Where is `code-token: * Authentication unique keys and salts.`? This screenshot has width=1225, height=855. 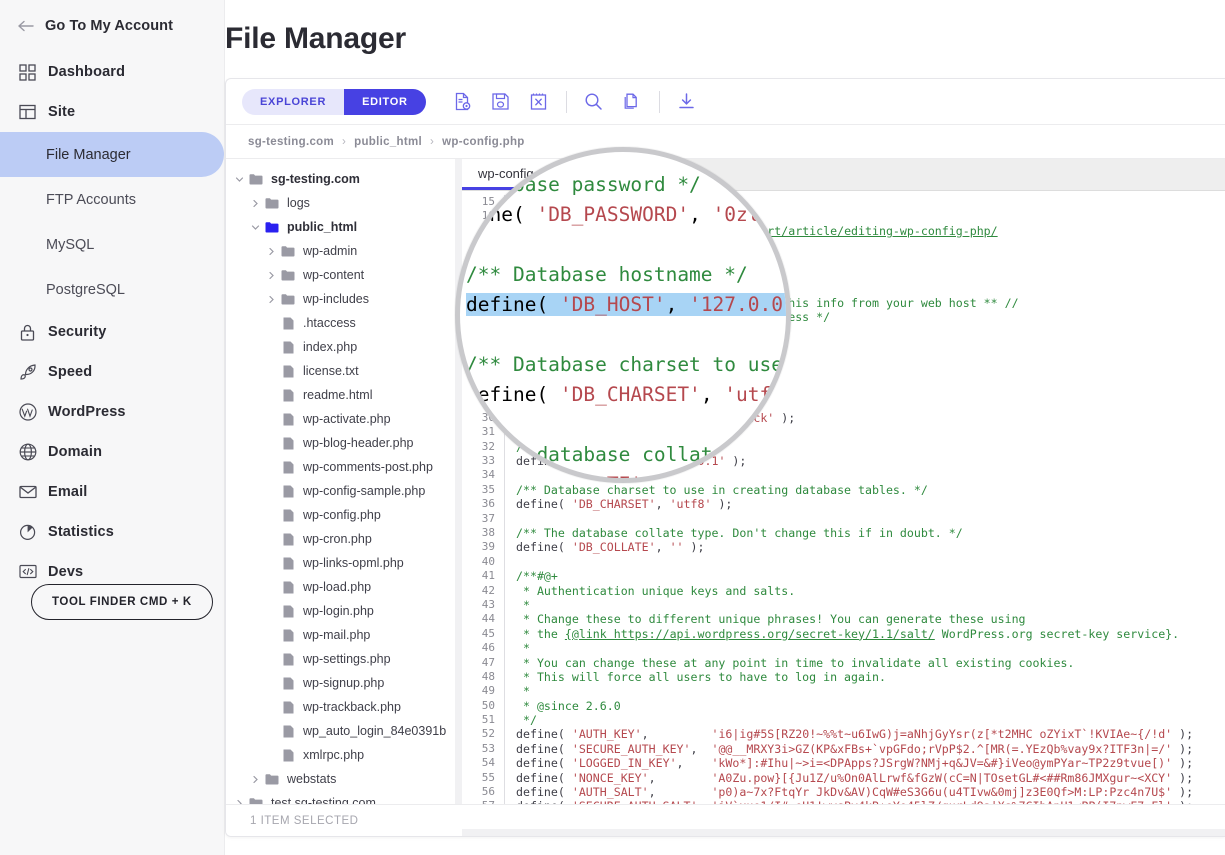
code-token: * Authentication unique keys and salts. is located at coordinates (656, 590).